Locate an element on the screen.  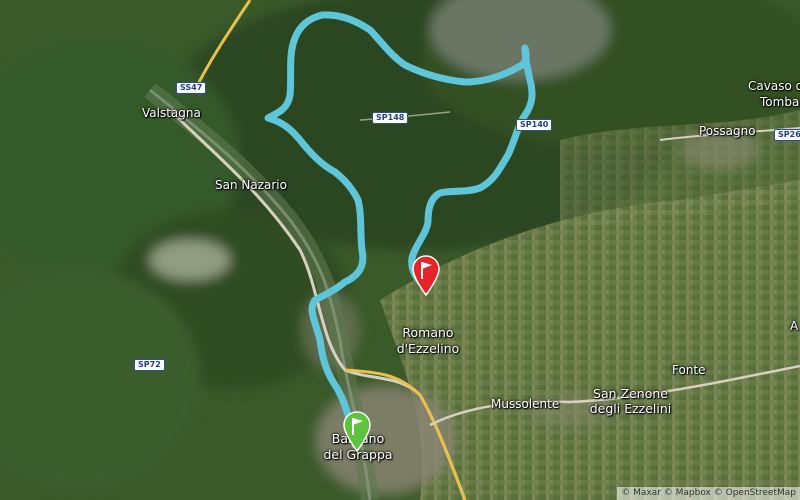
finish-flag-icon is located at coordinates (426, 276).